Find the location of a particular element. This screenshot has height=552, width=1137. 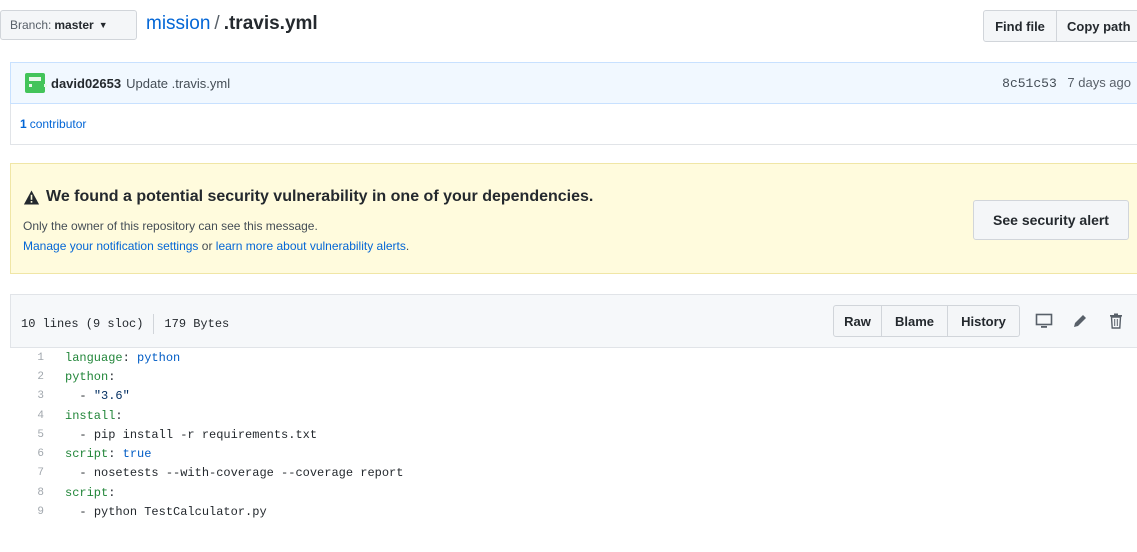

yaml-key: language is located at coordinates (94, 357).